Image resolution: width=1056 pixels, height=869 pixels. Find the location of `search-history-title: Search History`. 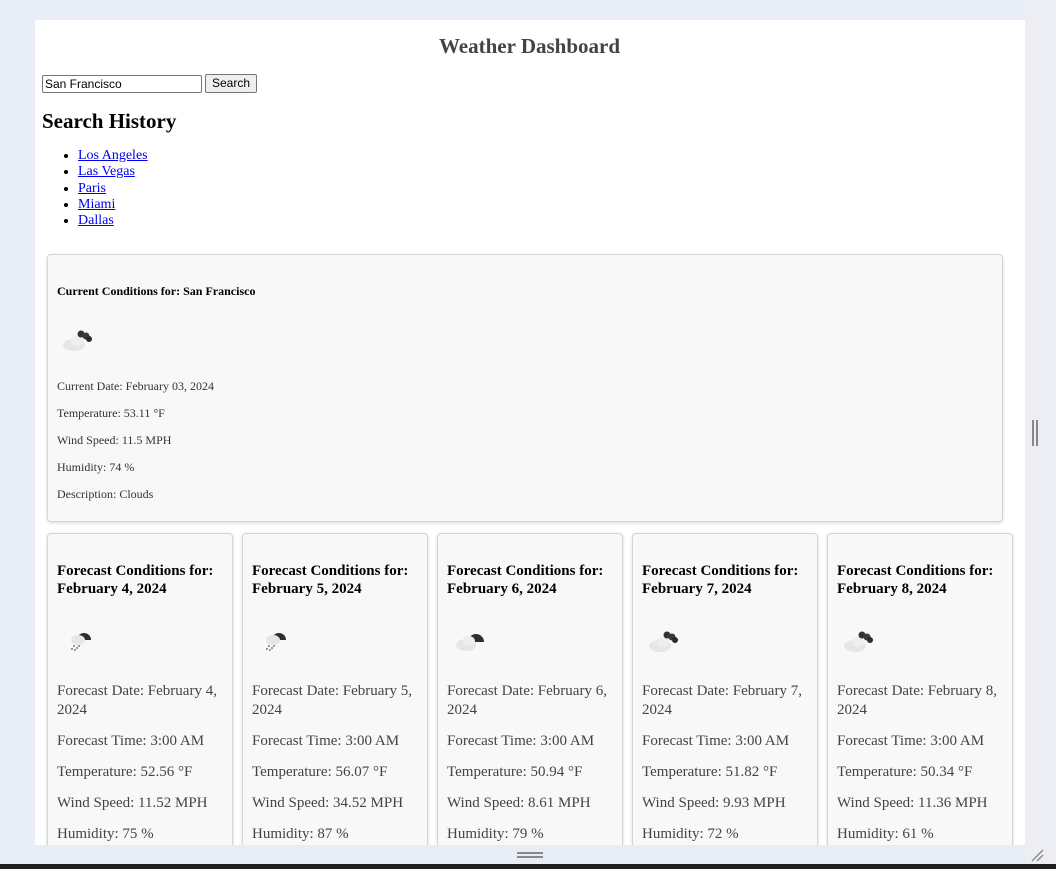

search-history-title: Search History is located at coordinates (109, 121).